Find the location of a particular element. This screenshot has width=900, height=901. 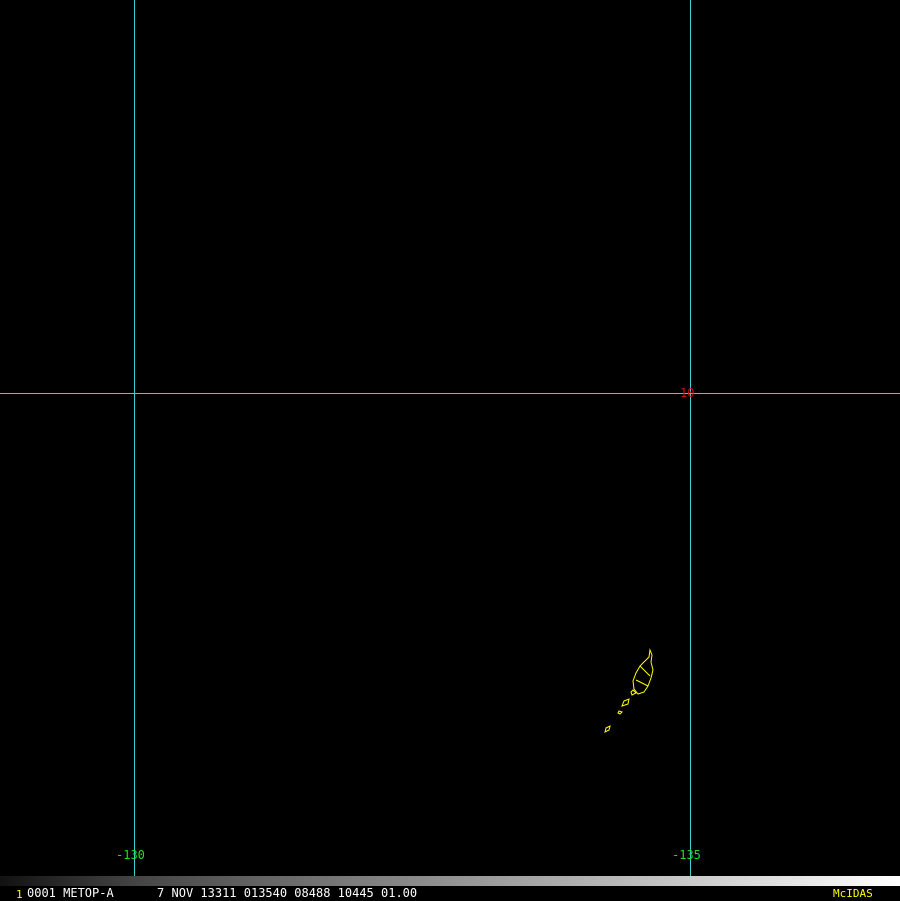

latitude-label-10: 10 is located at coordinates (687, 393).